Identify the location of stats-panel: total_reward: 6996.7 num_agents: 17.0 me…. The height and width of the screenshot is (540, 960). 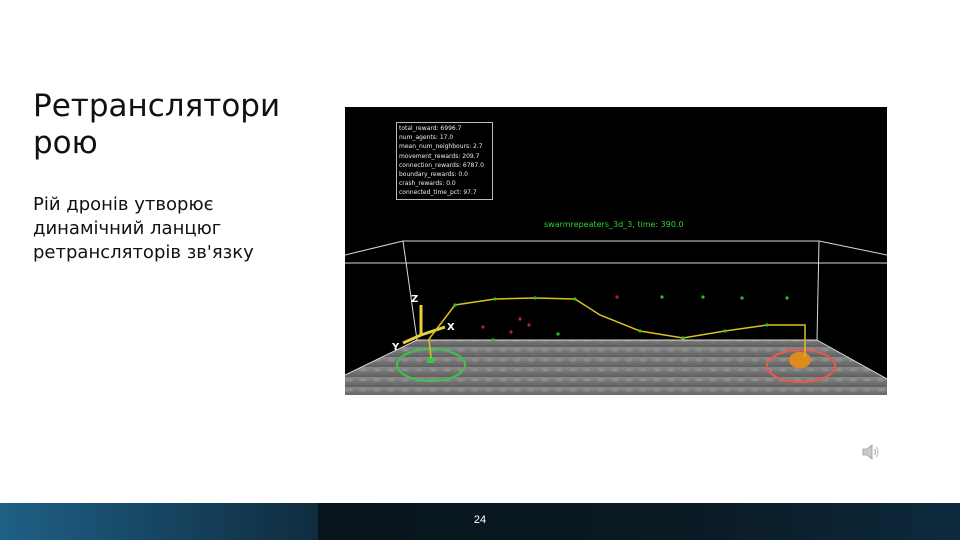
(444, 161).